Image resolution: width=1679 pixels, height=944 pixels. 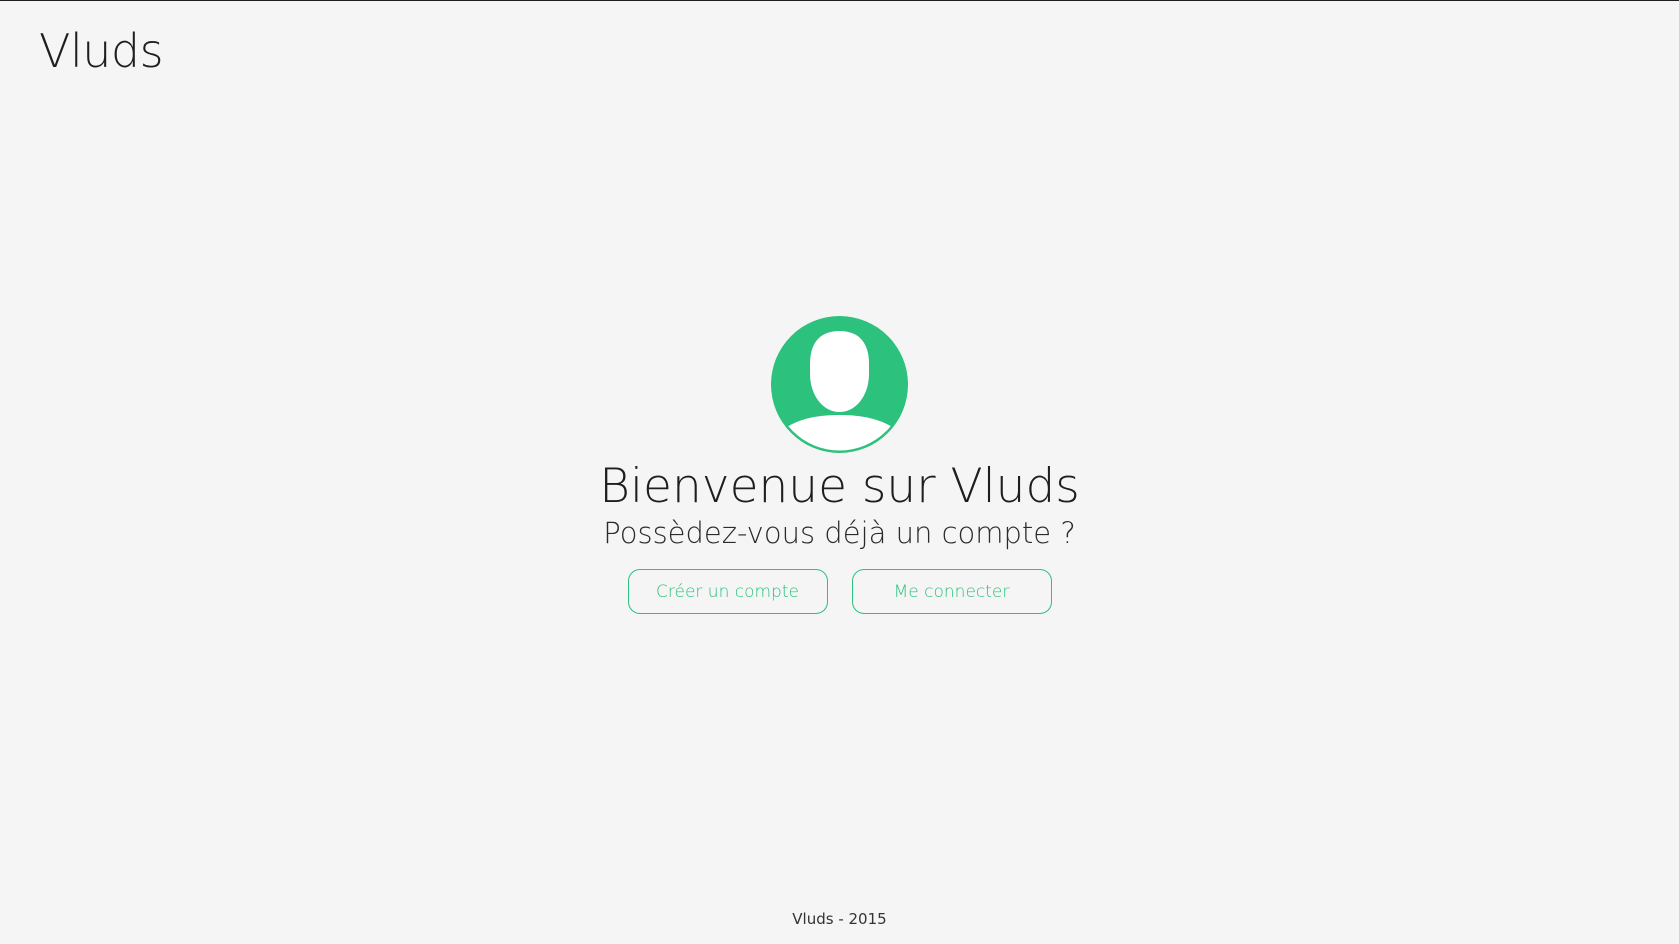 I want to click on account-question: Possèdez-vous déjà un compte ?, so click(x=839, y=533).